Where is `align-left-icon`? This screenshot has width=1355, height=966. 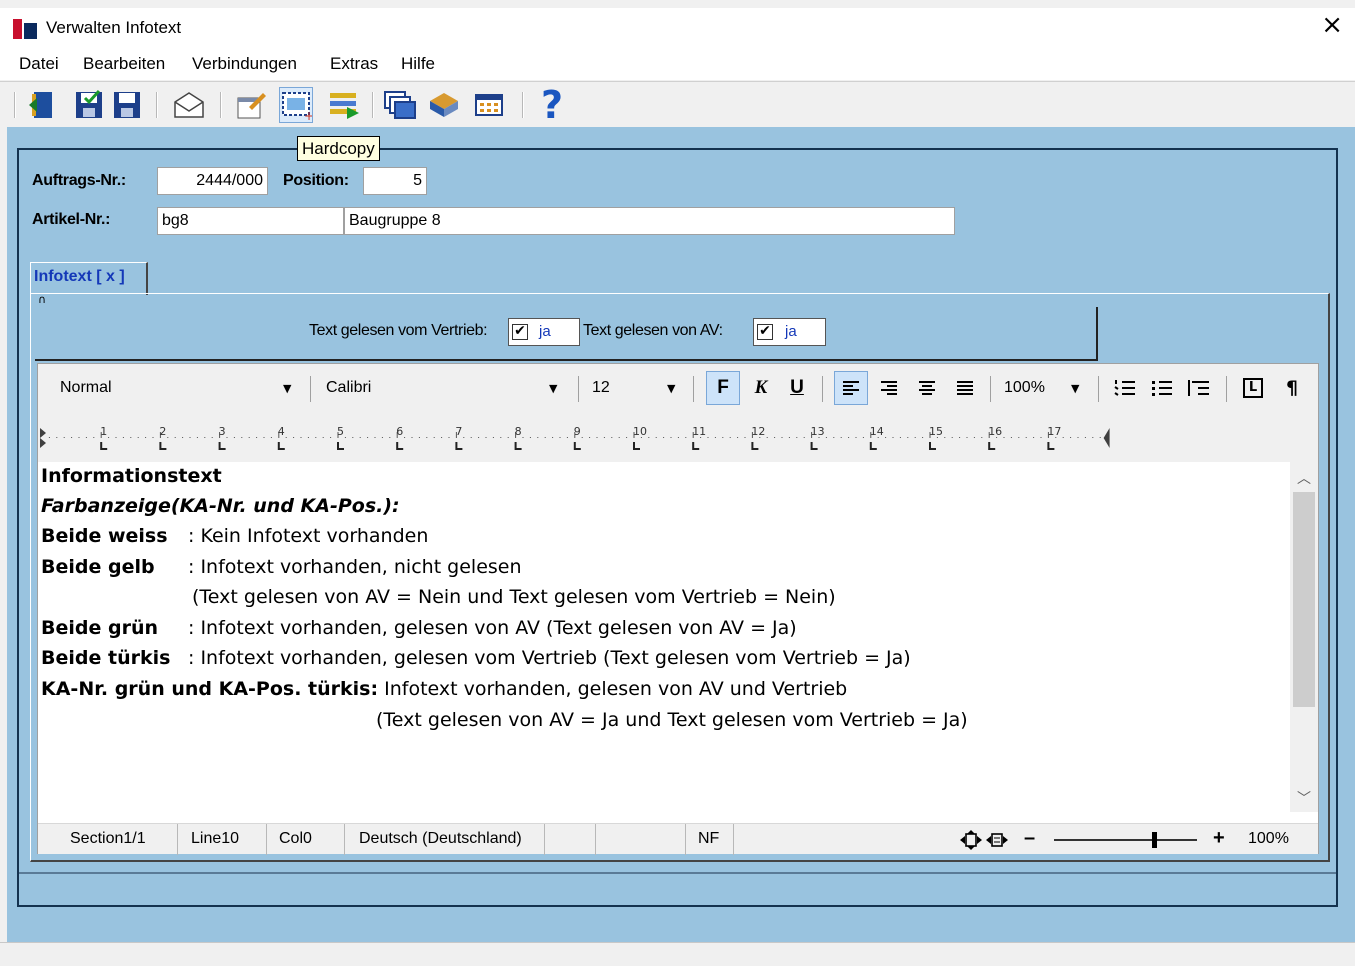
align-left-icon is located at coordinates (851, 388).